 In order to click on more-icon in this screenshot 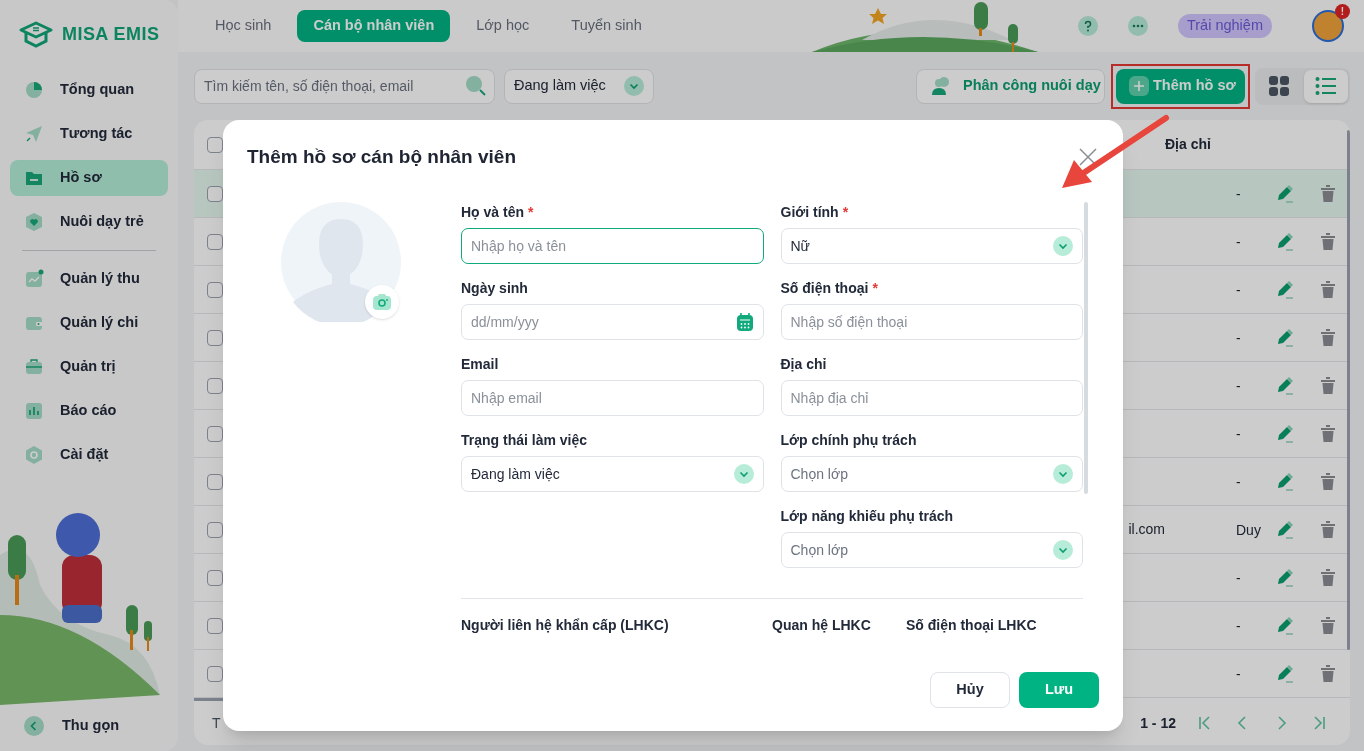, I will do `click(1137, 26)`.